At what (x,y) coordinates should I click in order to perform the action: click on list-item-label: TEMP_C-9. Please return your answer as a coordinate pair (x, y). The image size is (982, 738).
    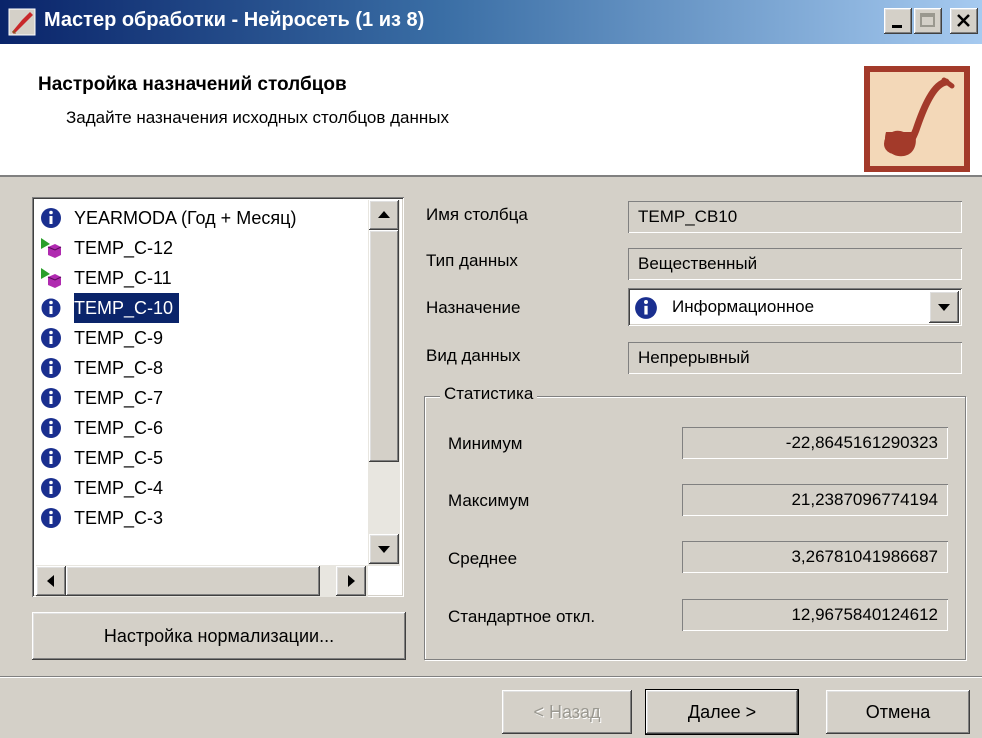
    Looking at the image, I should click on (119, 338).